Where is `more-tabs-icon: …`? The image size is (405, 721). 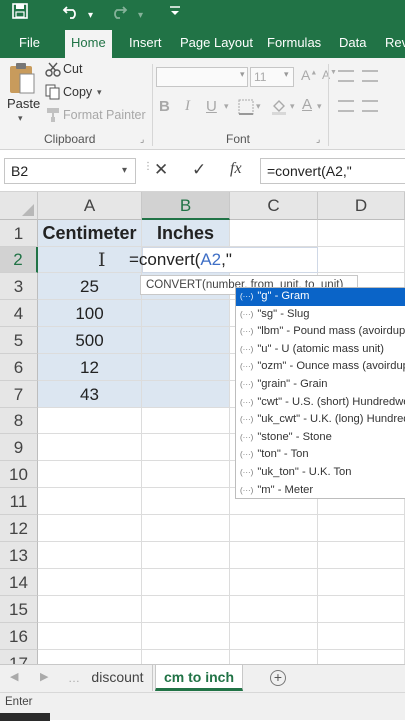 more-tabs-icon: … is located at coordinates (74, 678).